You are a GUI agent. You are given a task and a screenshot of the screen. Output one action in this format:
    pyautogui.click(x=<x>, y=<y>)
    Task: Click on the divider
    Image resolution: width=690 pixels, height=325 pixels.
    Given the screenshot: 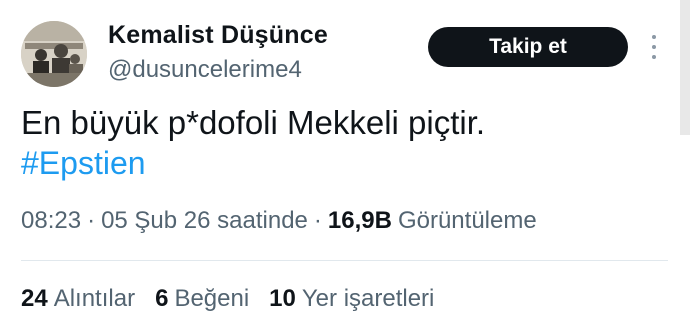 What is the action you would take?
    pyautogui.click(x=344, y=260)
    